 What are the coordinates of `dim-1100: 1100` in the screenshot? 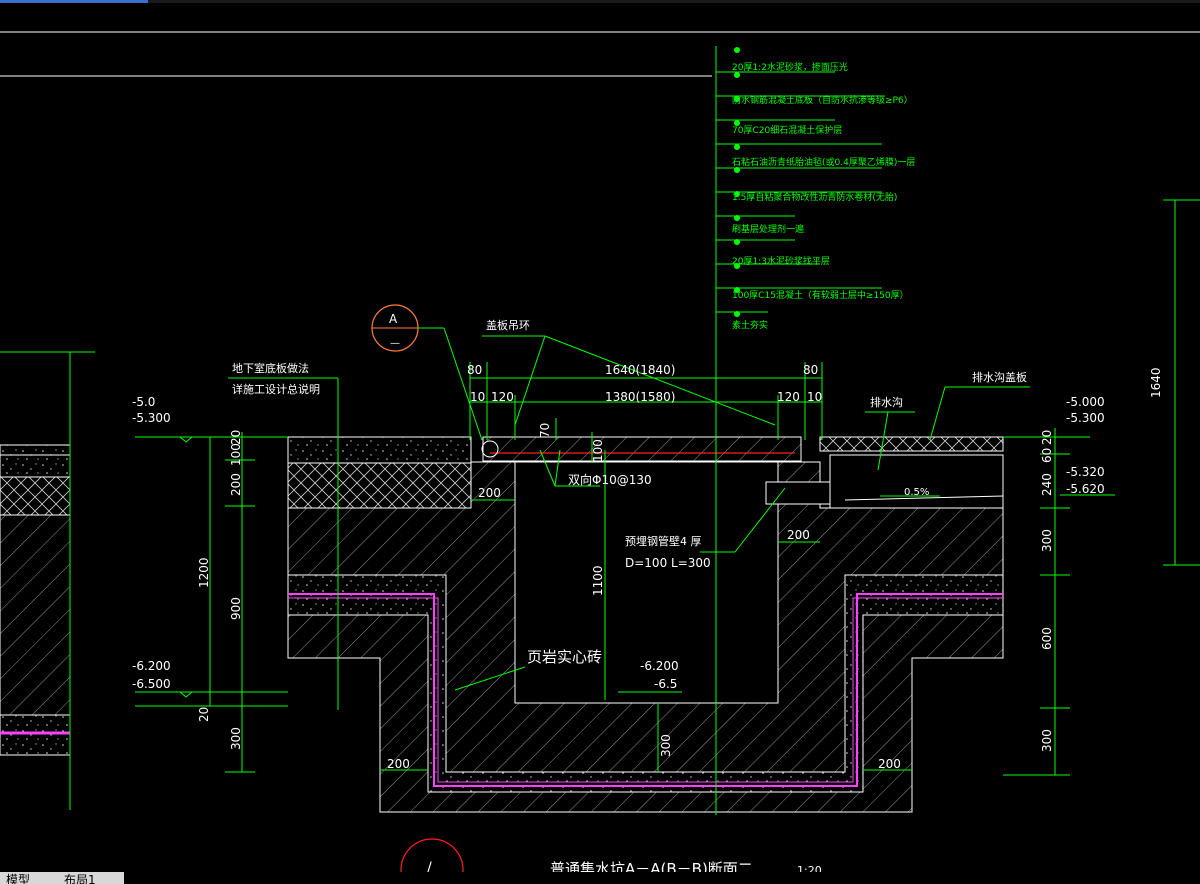 It's located at (598, 580).